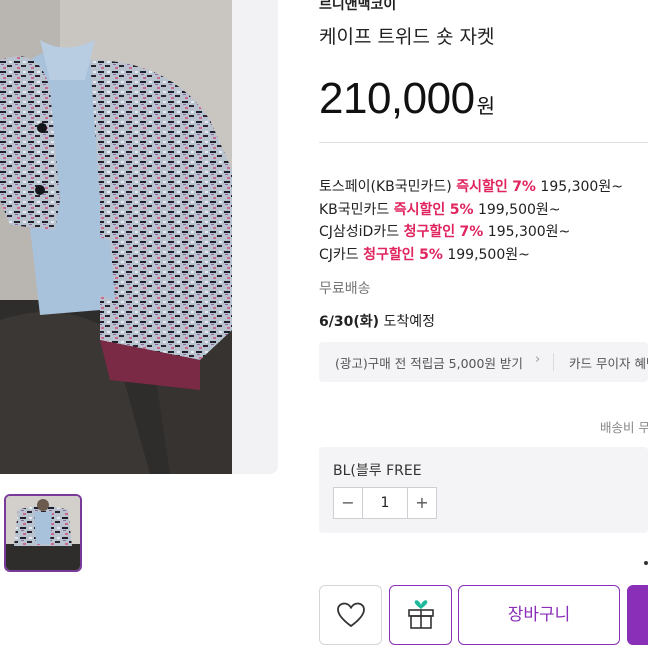 The image size is (648, 648). What do you see at coordinates (608, 362) in the screenshot?
I see `promo-card-benefit-link: 카드 무이자 혜택` at bounding box center [608, 362].